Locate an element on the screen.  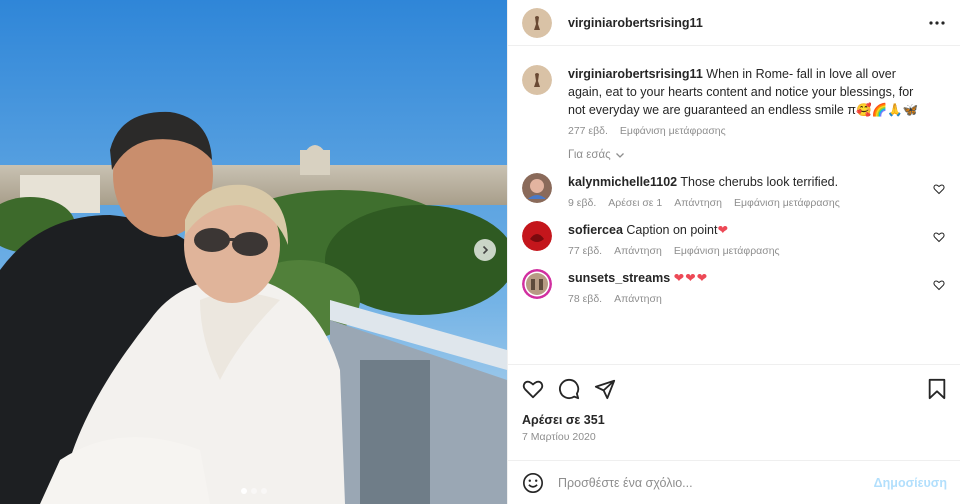
red-heart-emoji: ❤ is located at coordinates (723, 230).